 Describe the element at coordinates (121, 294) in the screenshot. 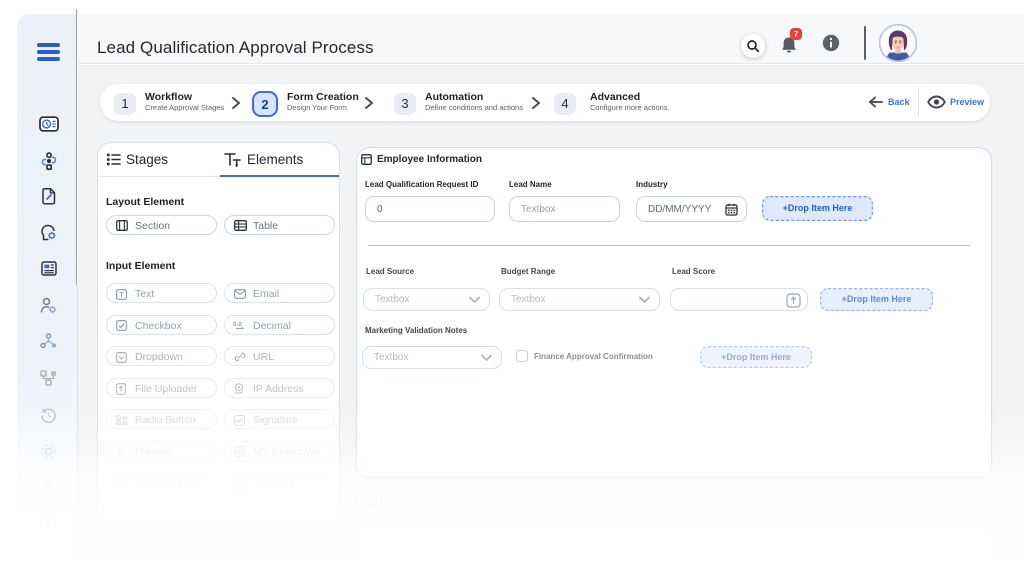

I see `svg-text: T` at that location.